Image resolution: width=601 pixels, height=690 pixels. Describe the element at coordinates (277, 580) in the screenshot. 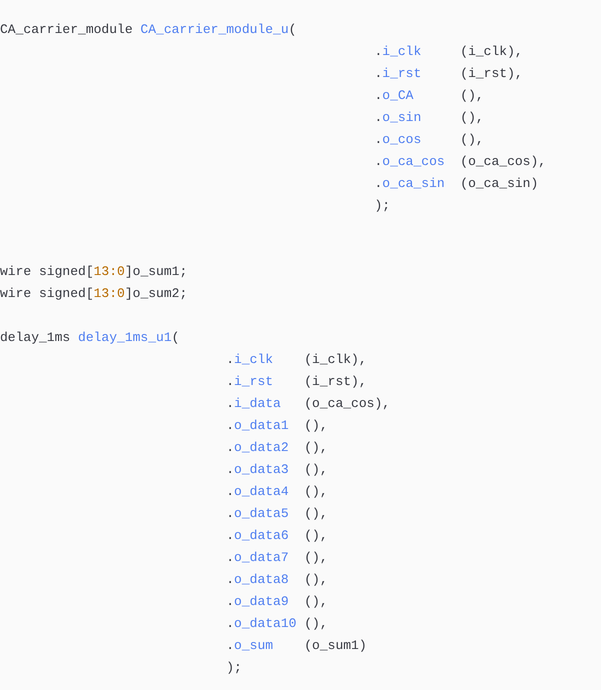

I see `code-line: .o_data8 (),` at that location.